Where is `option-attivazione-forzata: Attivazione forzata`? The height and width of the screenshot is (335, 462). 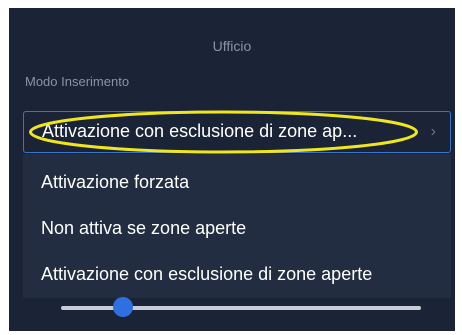
option-attivazione-forzata: Attivazione forzata is located at coordinates (237, 182).